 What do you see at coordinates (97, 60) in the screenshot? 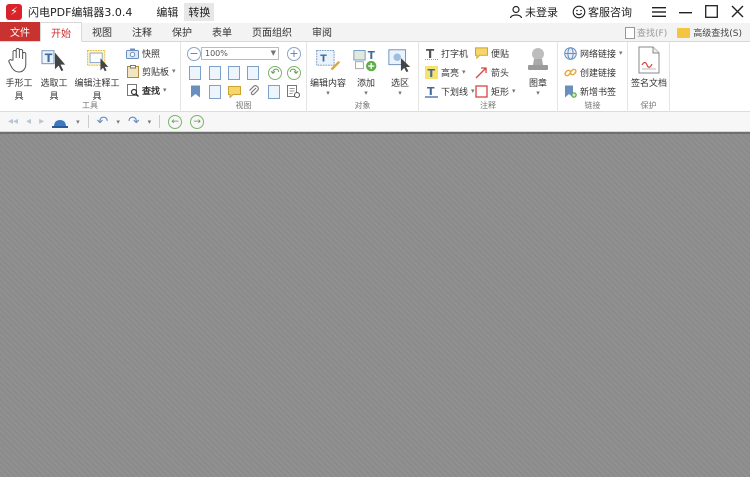
I see `edit-annotation-icon` at bounding box center [97, 60].